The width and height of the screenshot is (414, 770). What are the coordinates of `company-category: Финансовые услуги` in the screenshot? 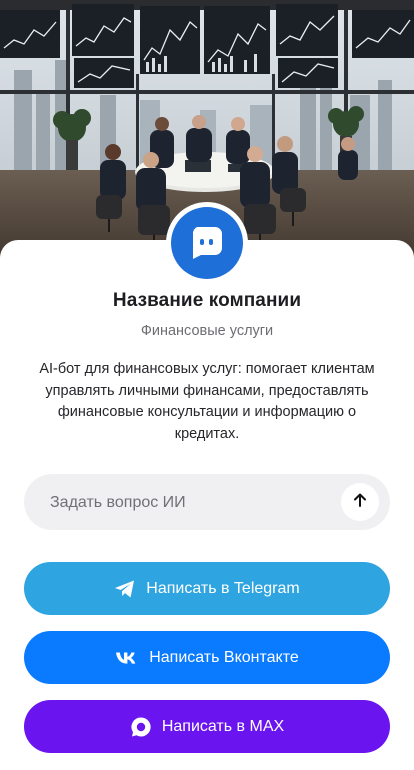 It's located at (207, 331).